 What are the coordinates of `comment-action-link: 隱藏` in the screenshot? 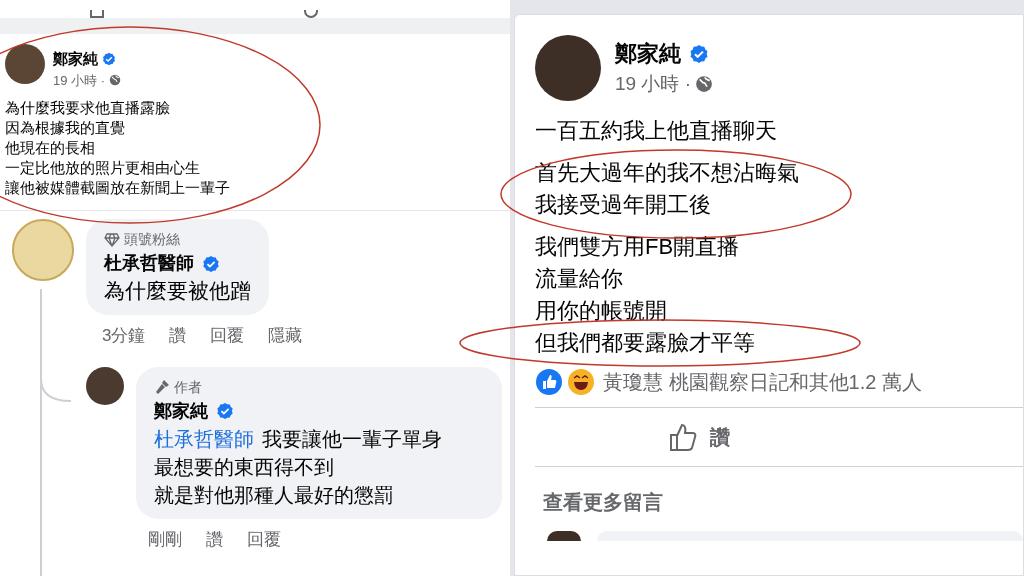 It's located at (285, 336).